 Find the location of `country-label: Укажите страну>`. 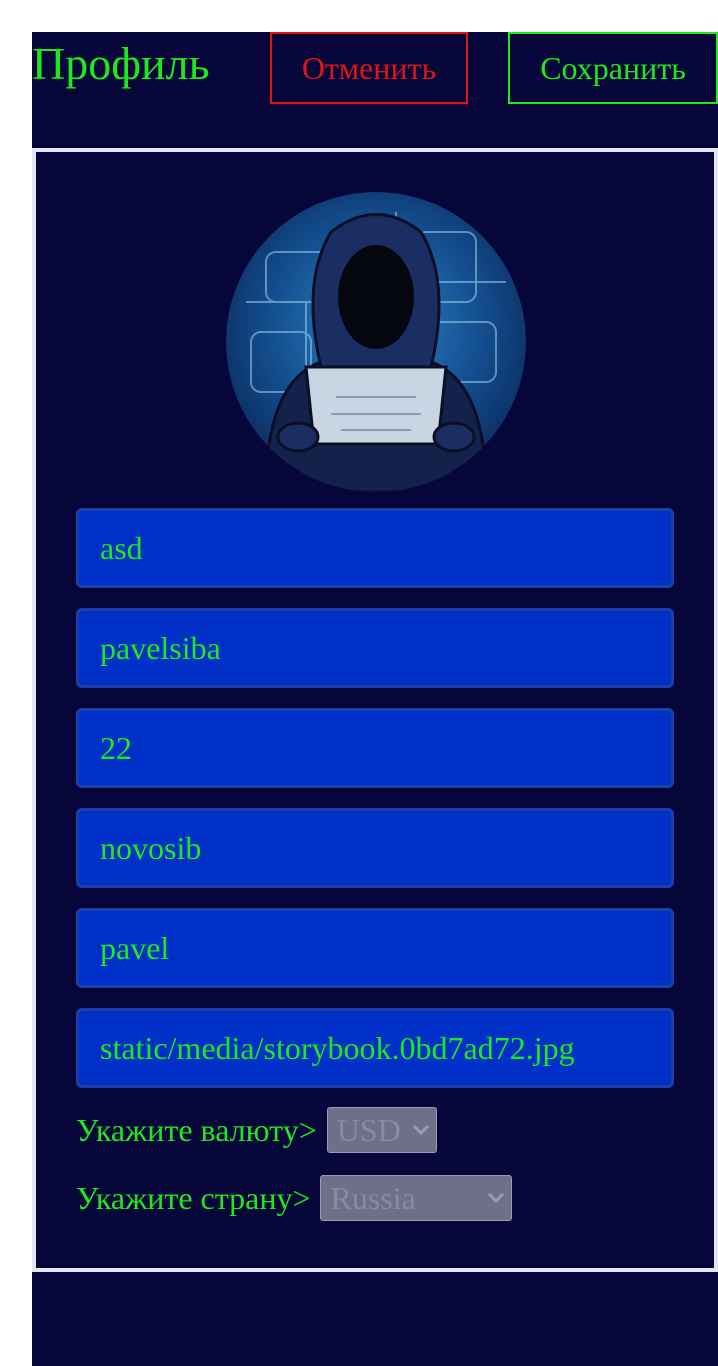

country-label: Укажите страну> is located at coordinates (193, 1197).